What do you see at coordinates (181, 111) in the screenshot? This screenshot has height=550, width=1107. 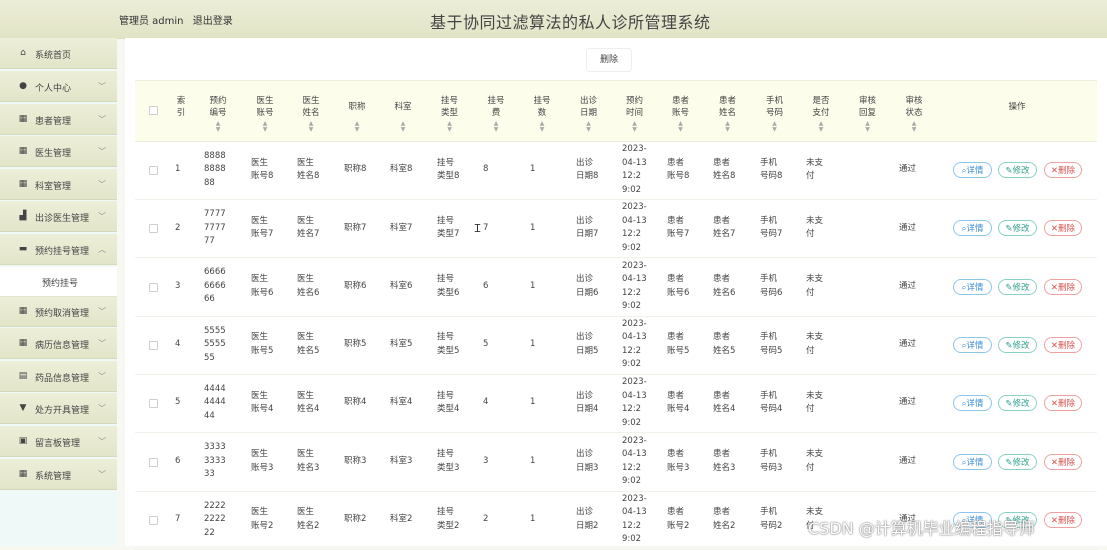 I see `column-header-1: 索 引` at bounding box center [181, 111].